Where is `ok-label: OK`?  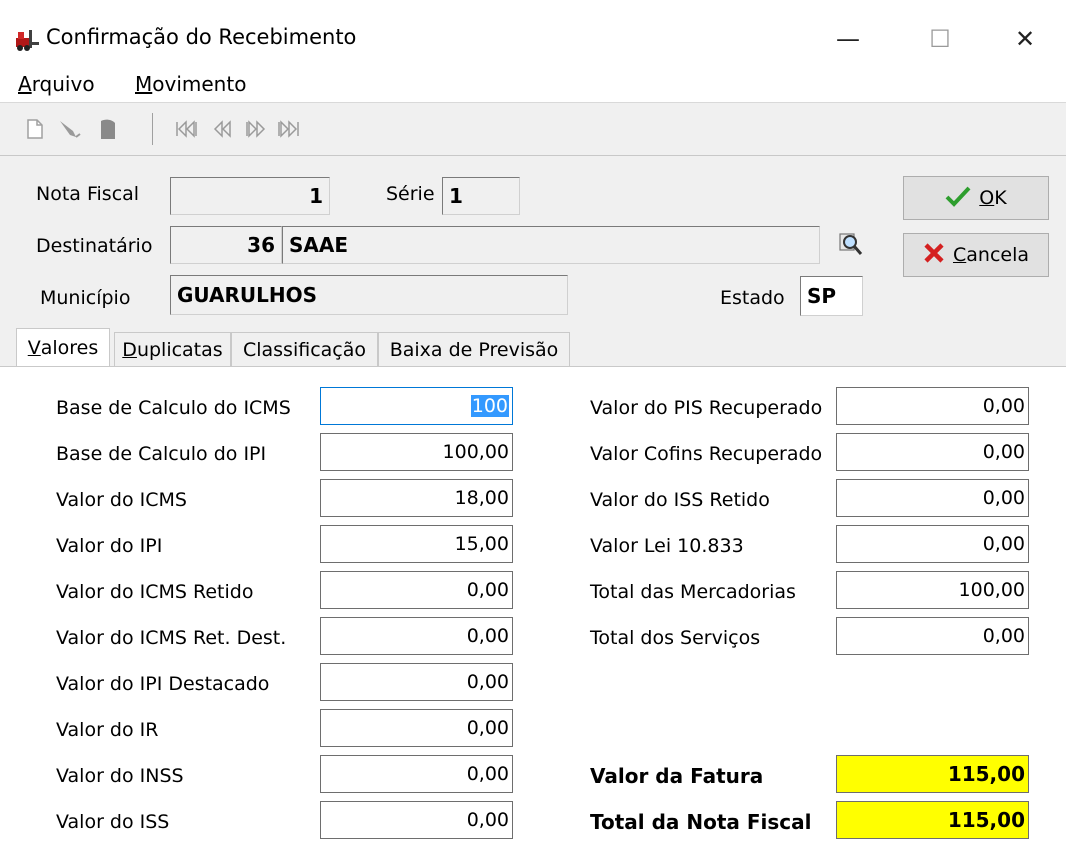
ok-label: OK is located at coordinates (993, 198).